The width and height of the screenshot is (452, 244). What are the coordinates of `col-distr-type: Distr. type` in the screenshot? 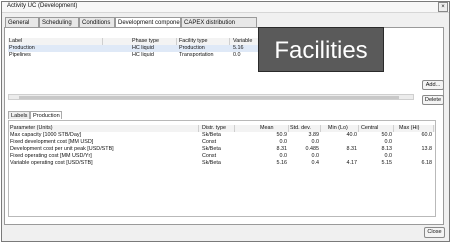 It's located at (218, 128).